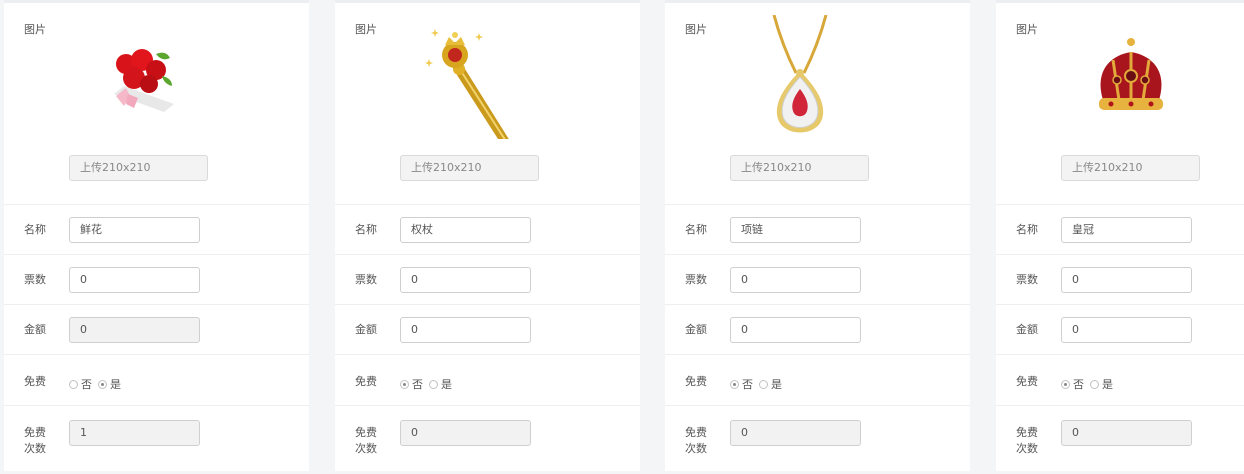 Image resolution: width=1244 pixels, height=474 pixels. Describe the element at coordinates (467, 84) in the screenshot. I see `scepter-icon` at that location.